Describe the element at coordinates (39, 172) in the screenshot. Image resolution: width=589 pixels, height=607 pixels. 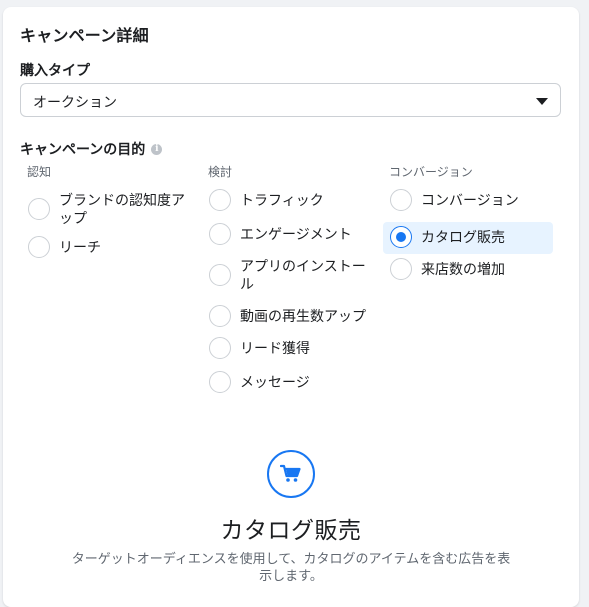
I see `column-heading-awareness: 認知` at that location.